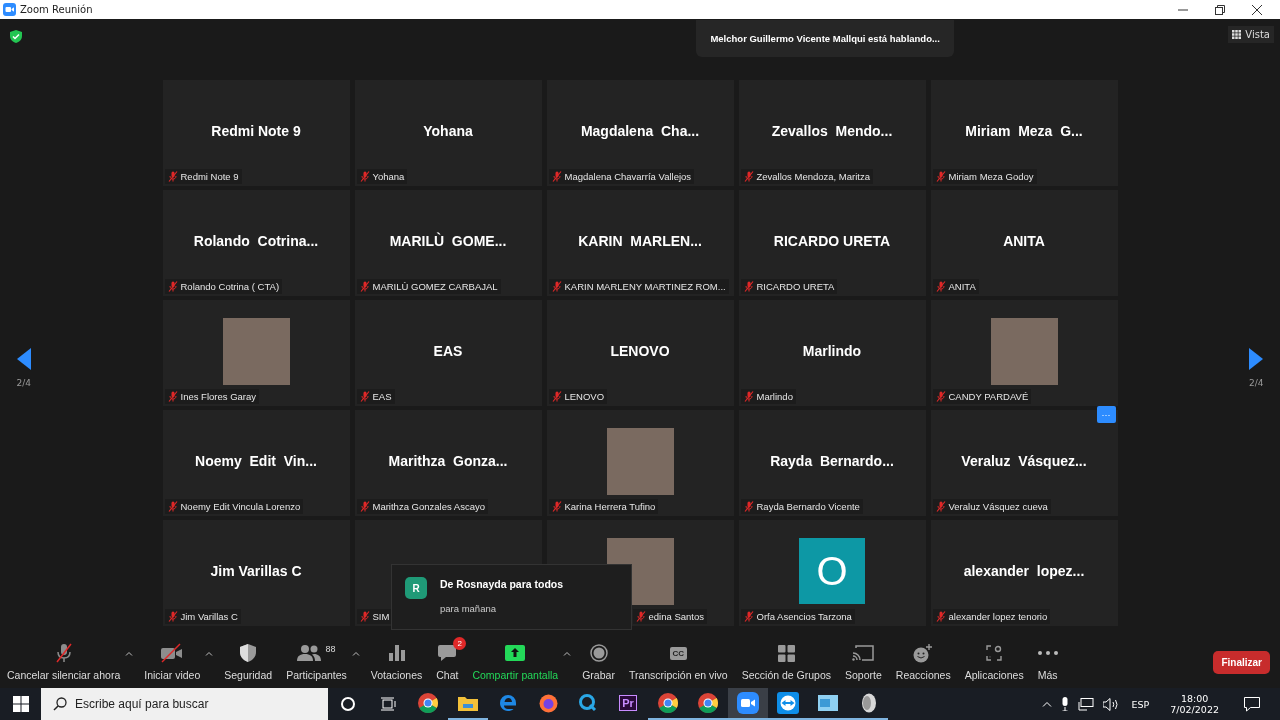 This screenshot has height=720, width=1280. Describe the element at coordinates (584, 396) in the screenshot. I see `participant-label: LENOVO` at that location.